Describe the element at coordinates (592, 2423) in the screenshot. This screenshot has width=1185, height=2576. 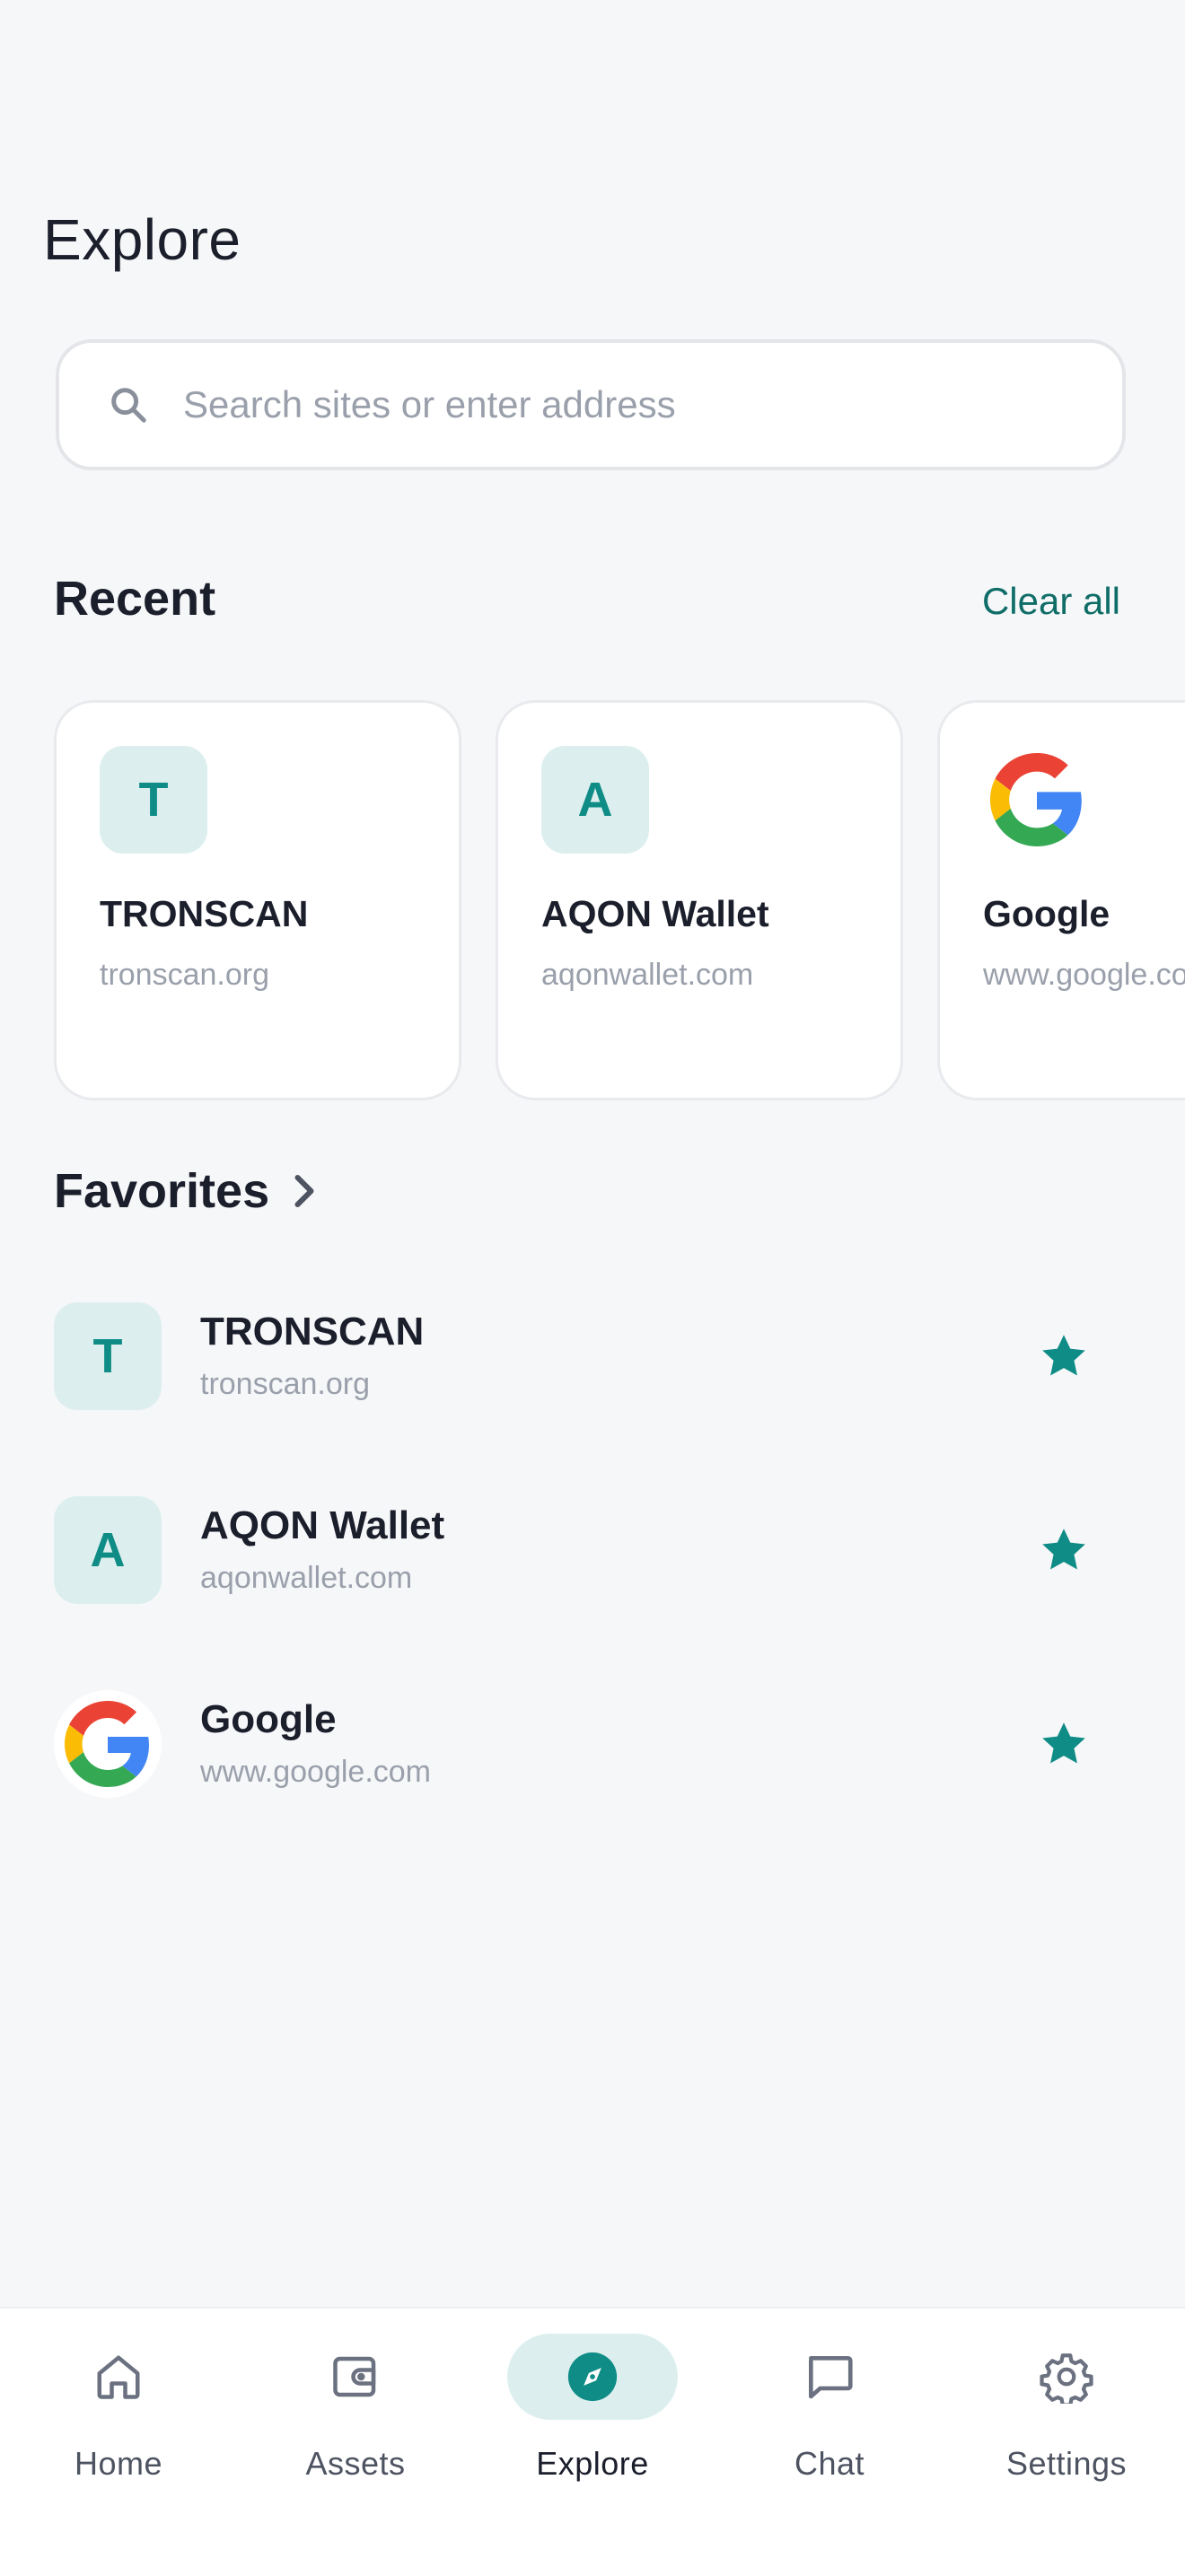
I see `tab-explore: Explore` at that location.